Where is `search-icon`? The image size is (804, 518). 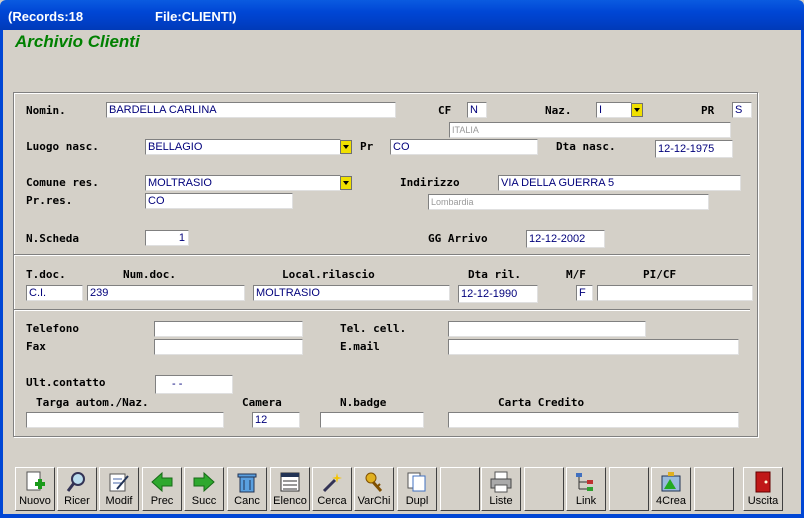
search-icon is located at coordinates (75, 482).